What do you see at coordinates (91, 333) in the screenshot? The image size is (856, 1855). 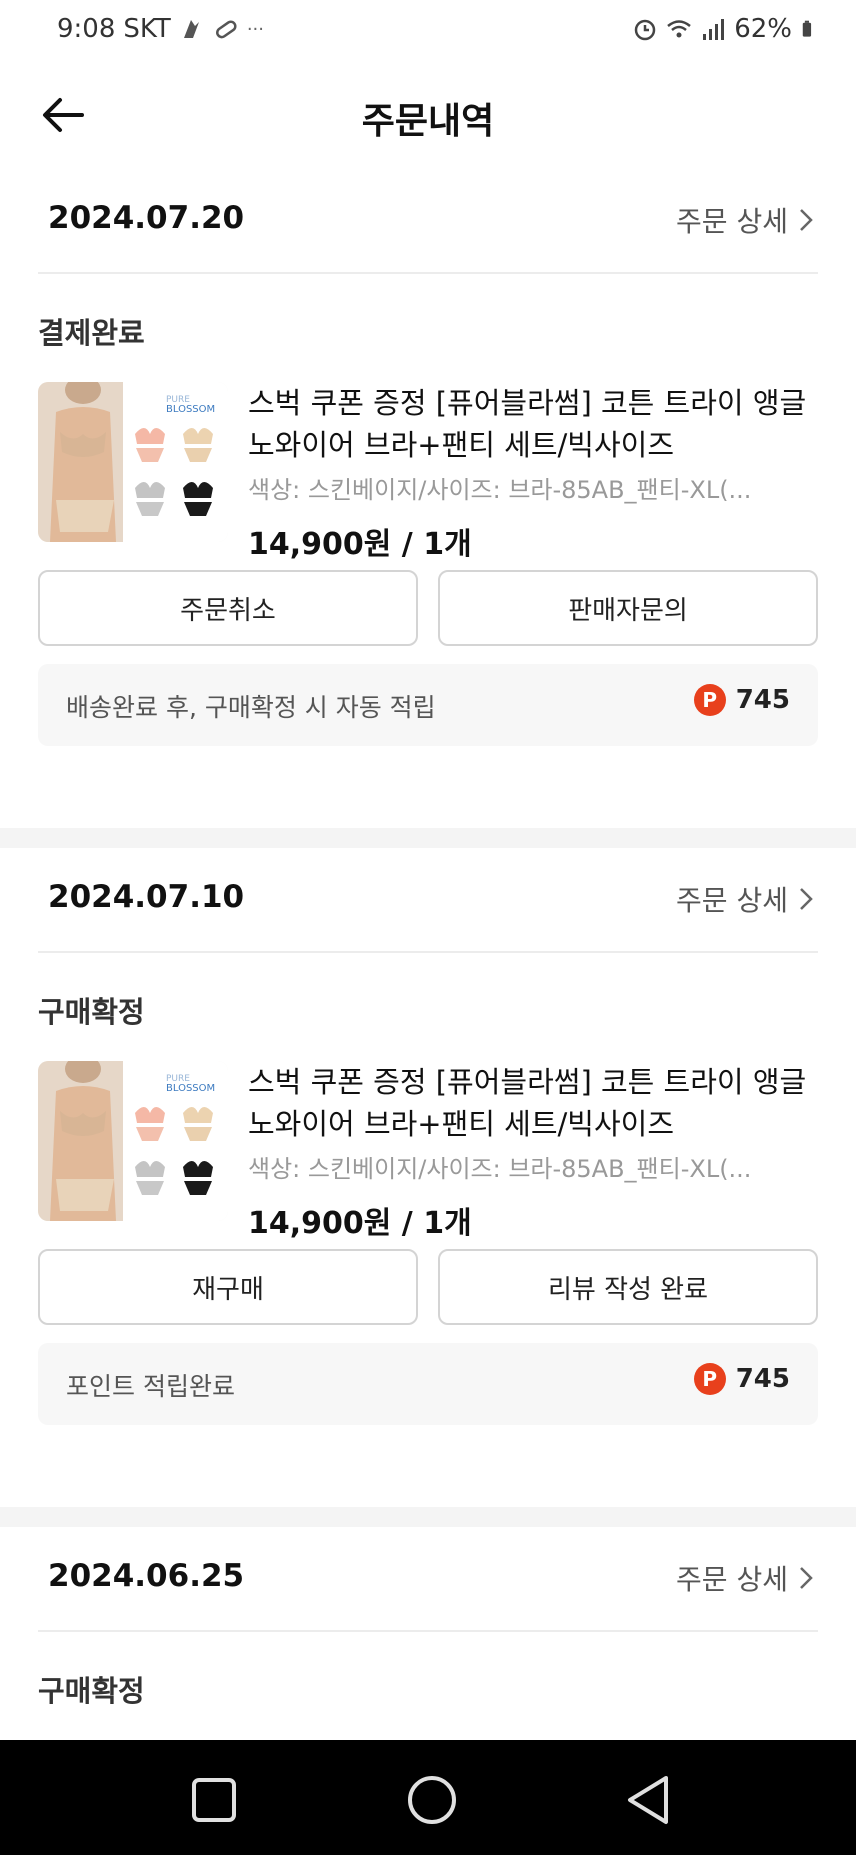 I see `order-status: 결제완료` at bounding box center [91, 333].